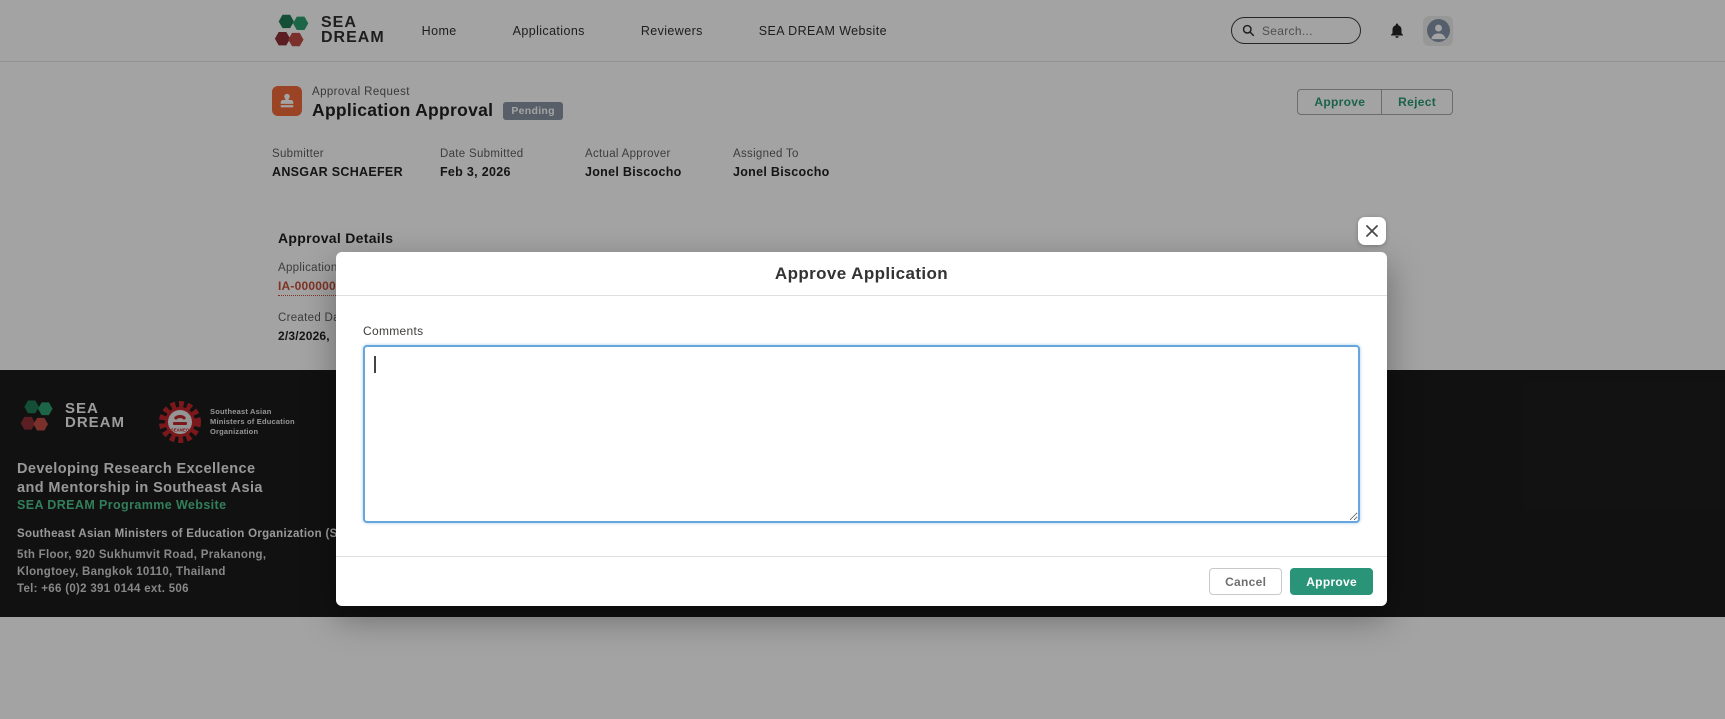 The height and width of the screenshot is (719, 1725). What do you see at coordinates (861, 434) in the screenshot?
I see `comments-textarea` at bounding box center [861, 434].